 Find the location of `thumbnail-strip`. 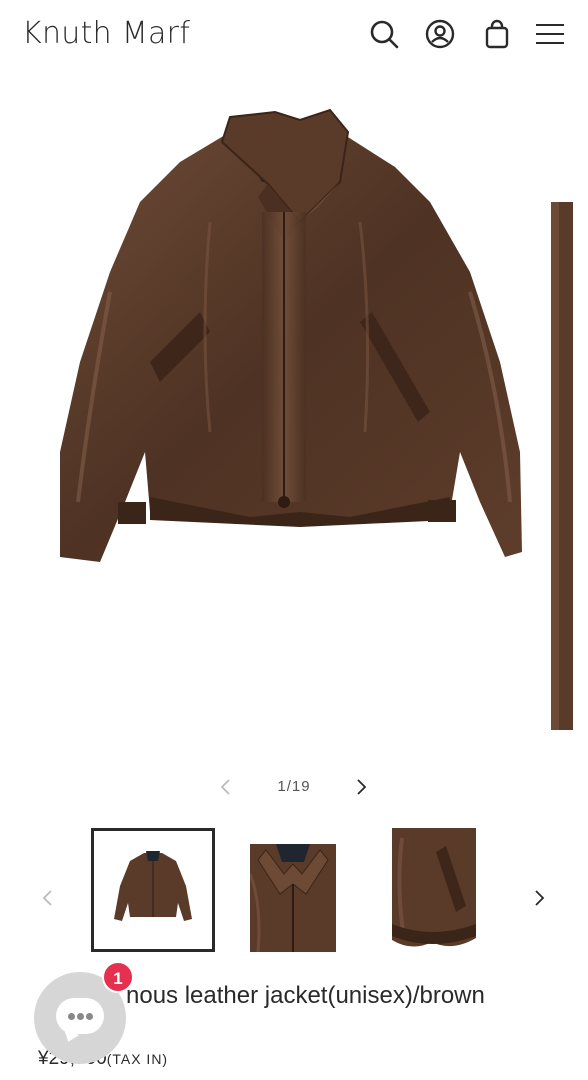

thumbnail-strip is located at coordinates (294, 891).